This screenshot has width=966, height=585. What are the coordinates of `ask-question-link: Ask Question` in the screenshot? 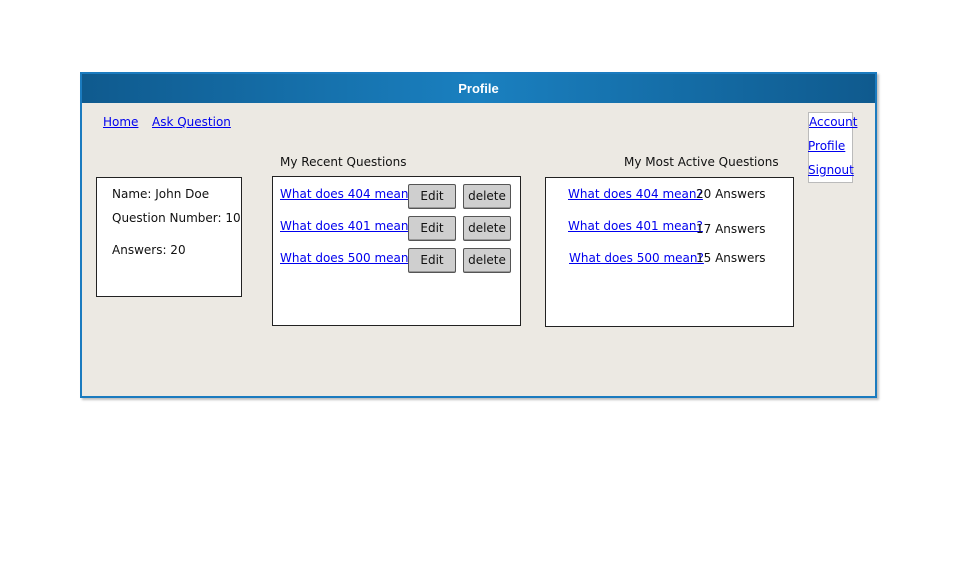 It's located at (191, 122).